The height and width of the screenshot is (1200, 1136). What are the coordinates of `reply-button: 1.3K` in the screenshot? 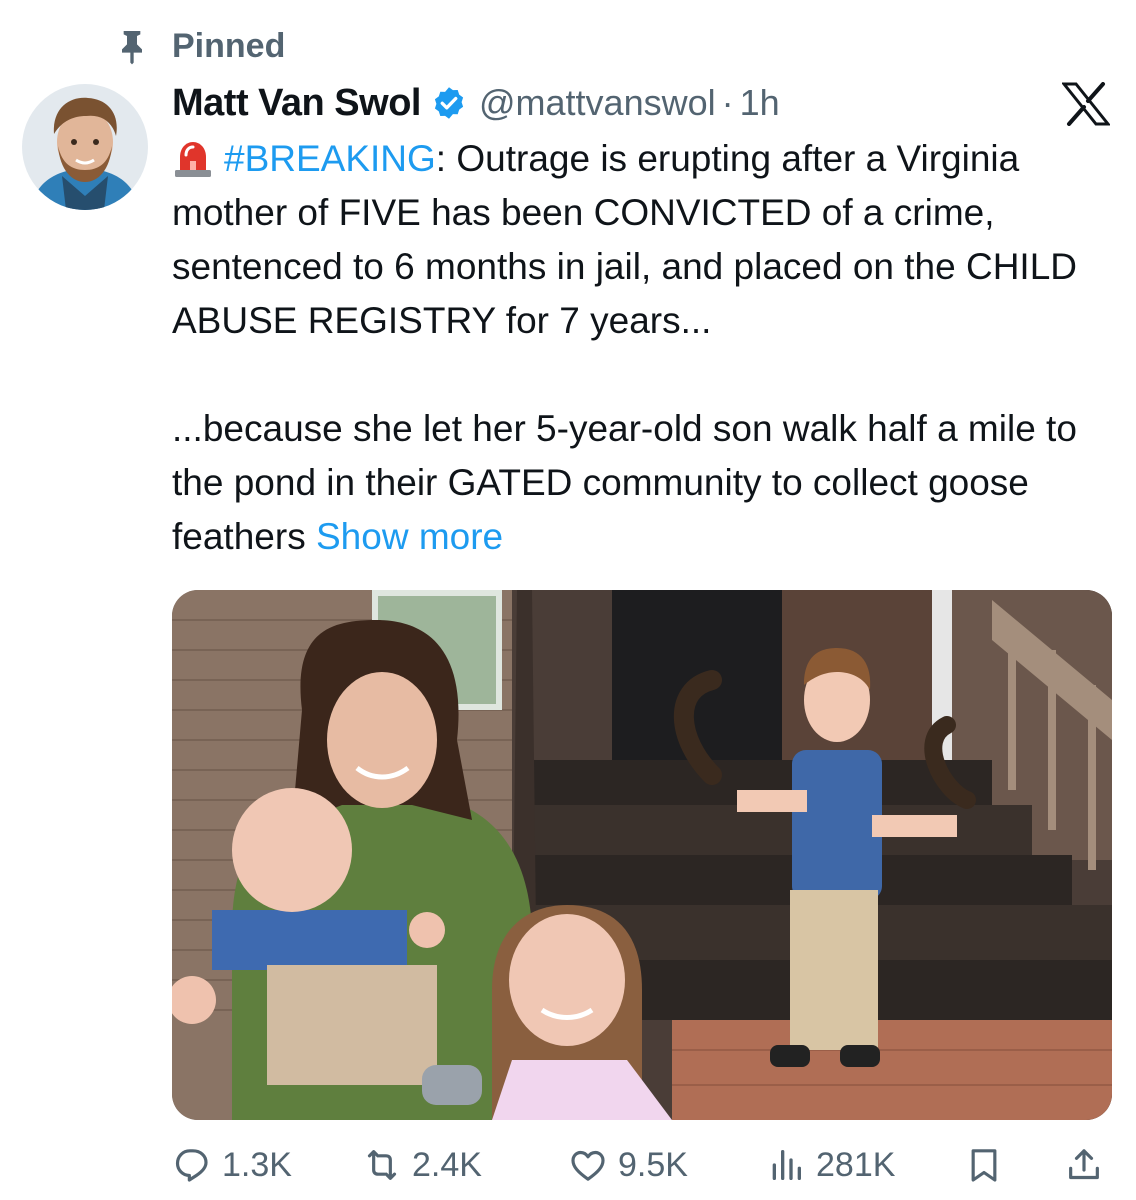 It's located at (232, 1165).